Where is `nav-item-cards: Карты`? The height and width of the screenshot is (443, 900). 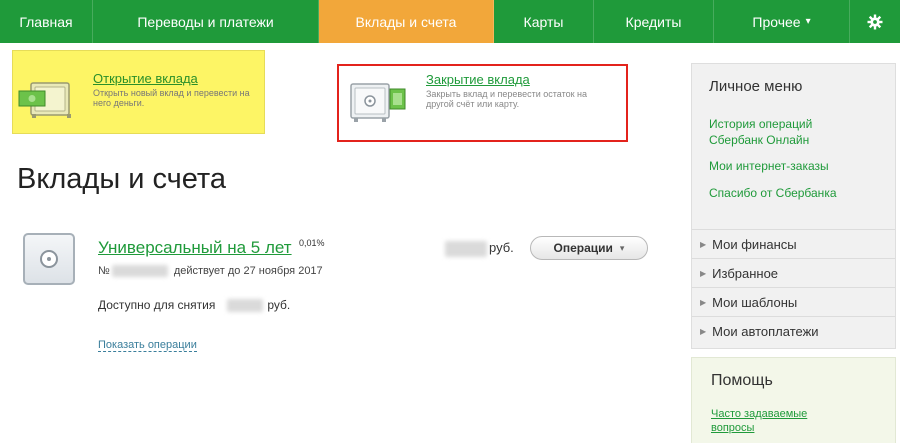 nav-item-cards: Карты is located at coordinates (544, 21).